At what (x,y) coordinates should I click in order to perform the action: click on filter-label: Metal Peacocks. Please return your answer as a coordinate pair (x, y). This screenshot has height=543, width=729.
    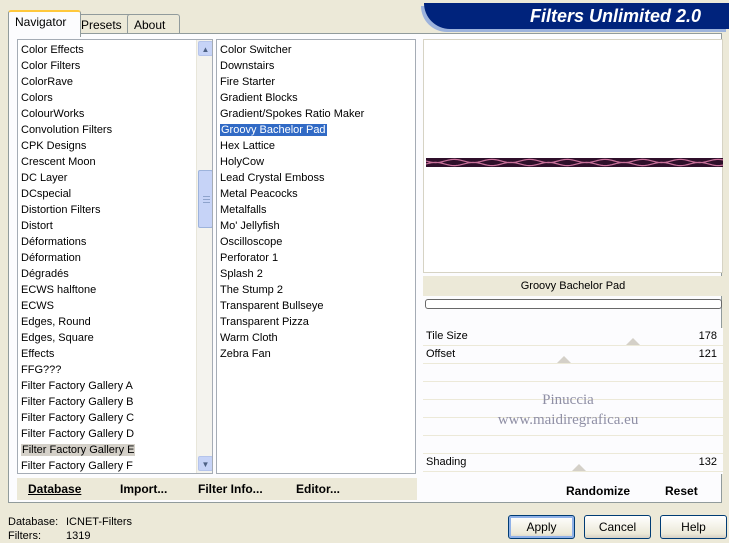
    Looking at the image, I should click on (259, 194).